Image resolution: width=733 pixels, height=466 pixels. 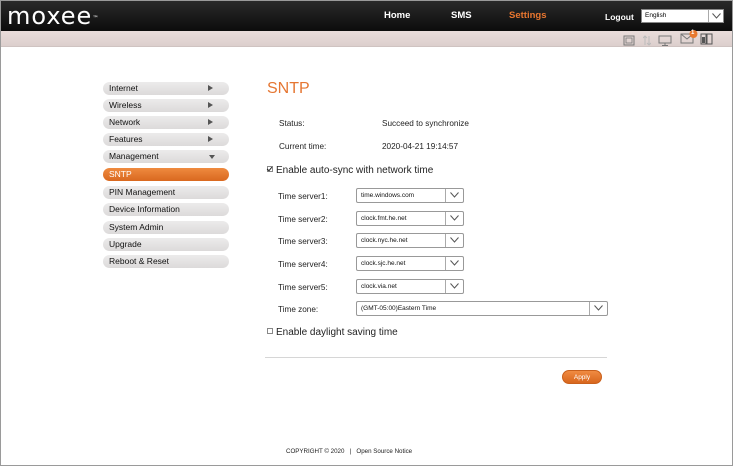 What do you see at coordinates (166, 122) in the screenshot?
I see `sidebar-item-network: Network` at bounding box center [166, 122].